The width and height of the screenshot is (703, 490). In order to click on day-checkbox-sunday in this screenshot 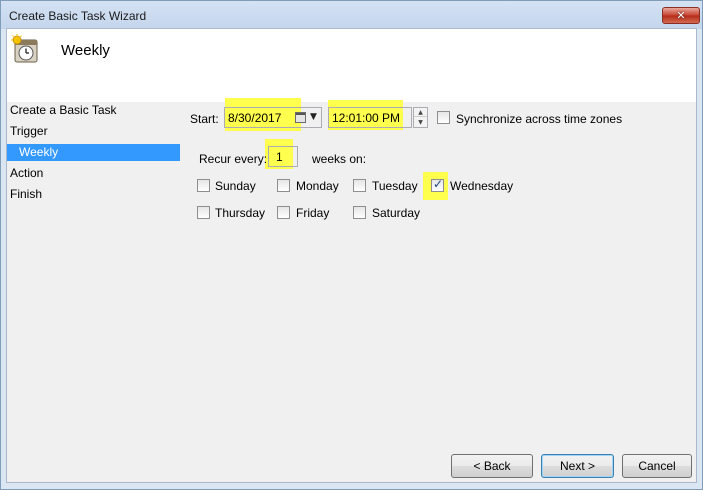, I will do `click(203, 185)`.